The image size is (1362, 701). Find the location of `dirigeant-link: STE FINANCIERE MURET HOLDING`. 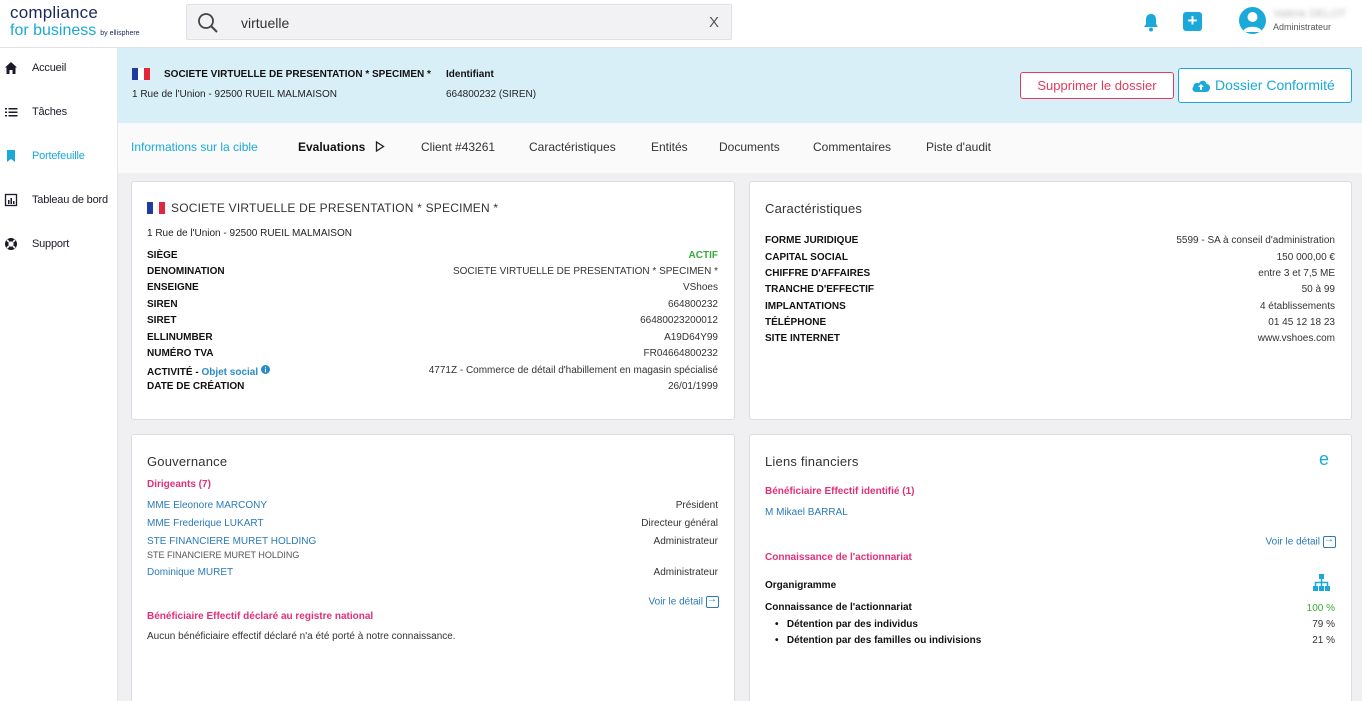

dirigeant-link: STE FINANCIERE MURET HOLDING is located at coordinates (231, 541).